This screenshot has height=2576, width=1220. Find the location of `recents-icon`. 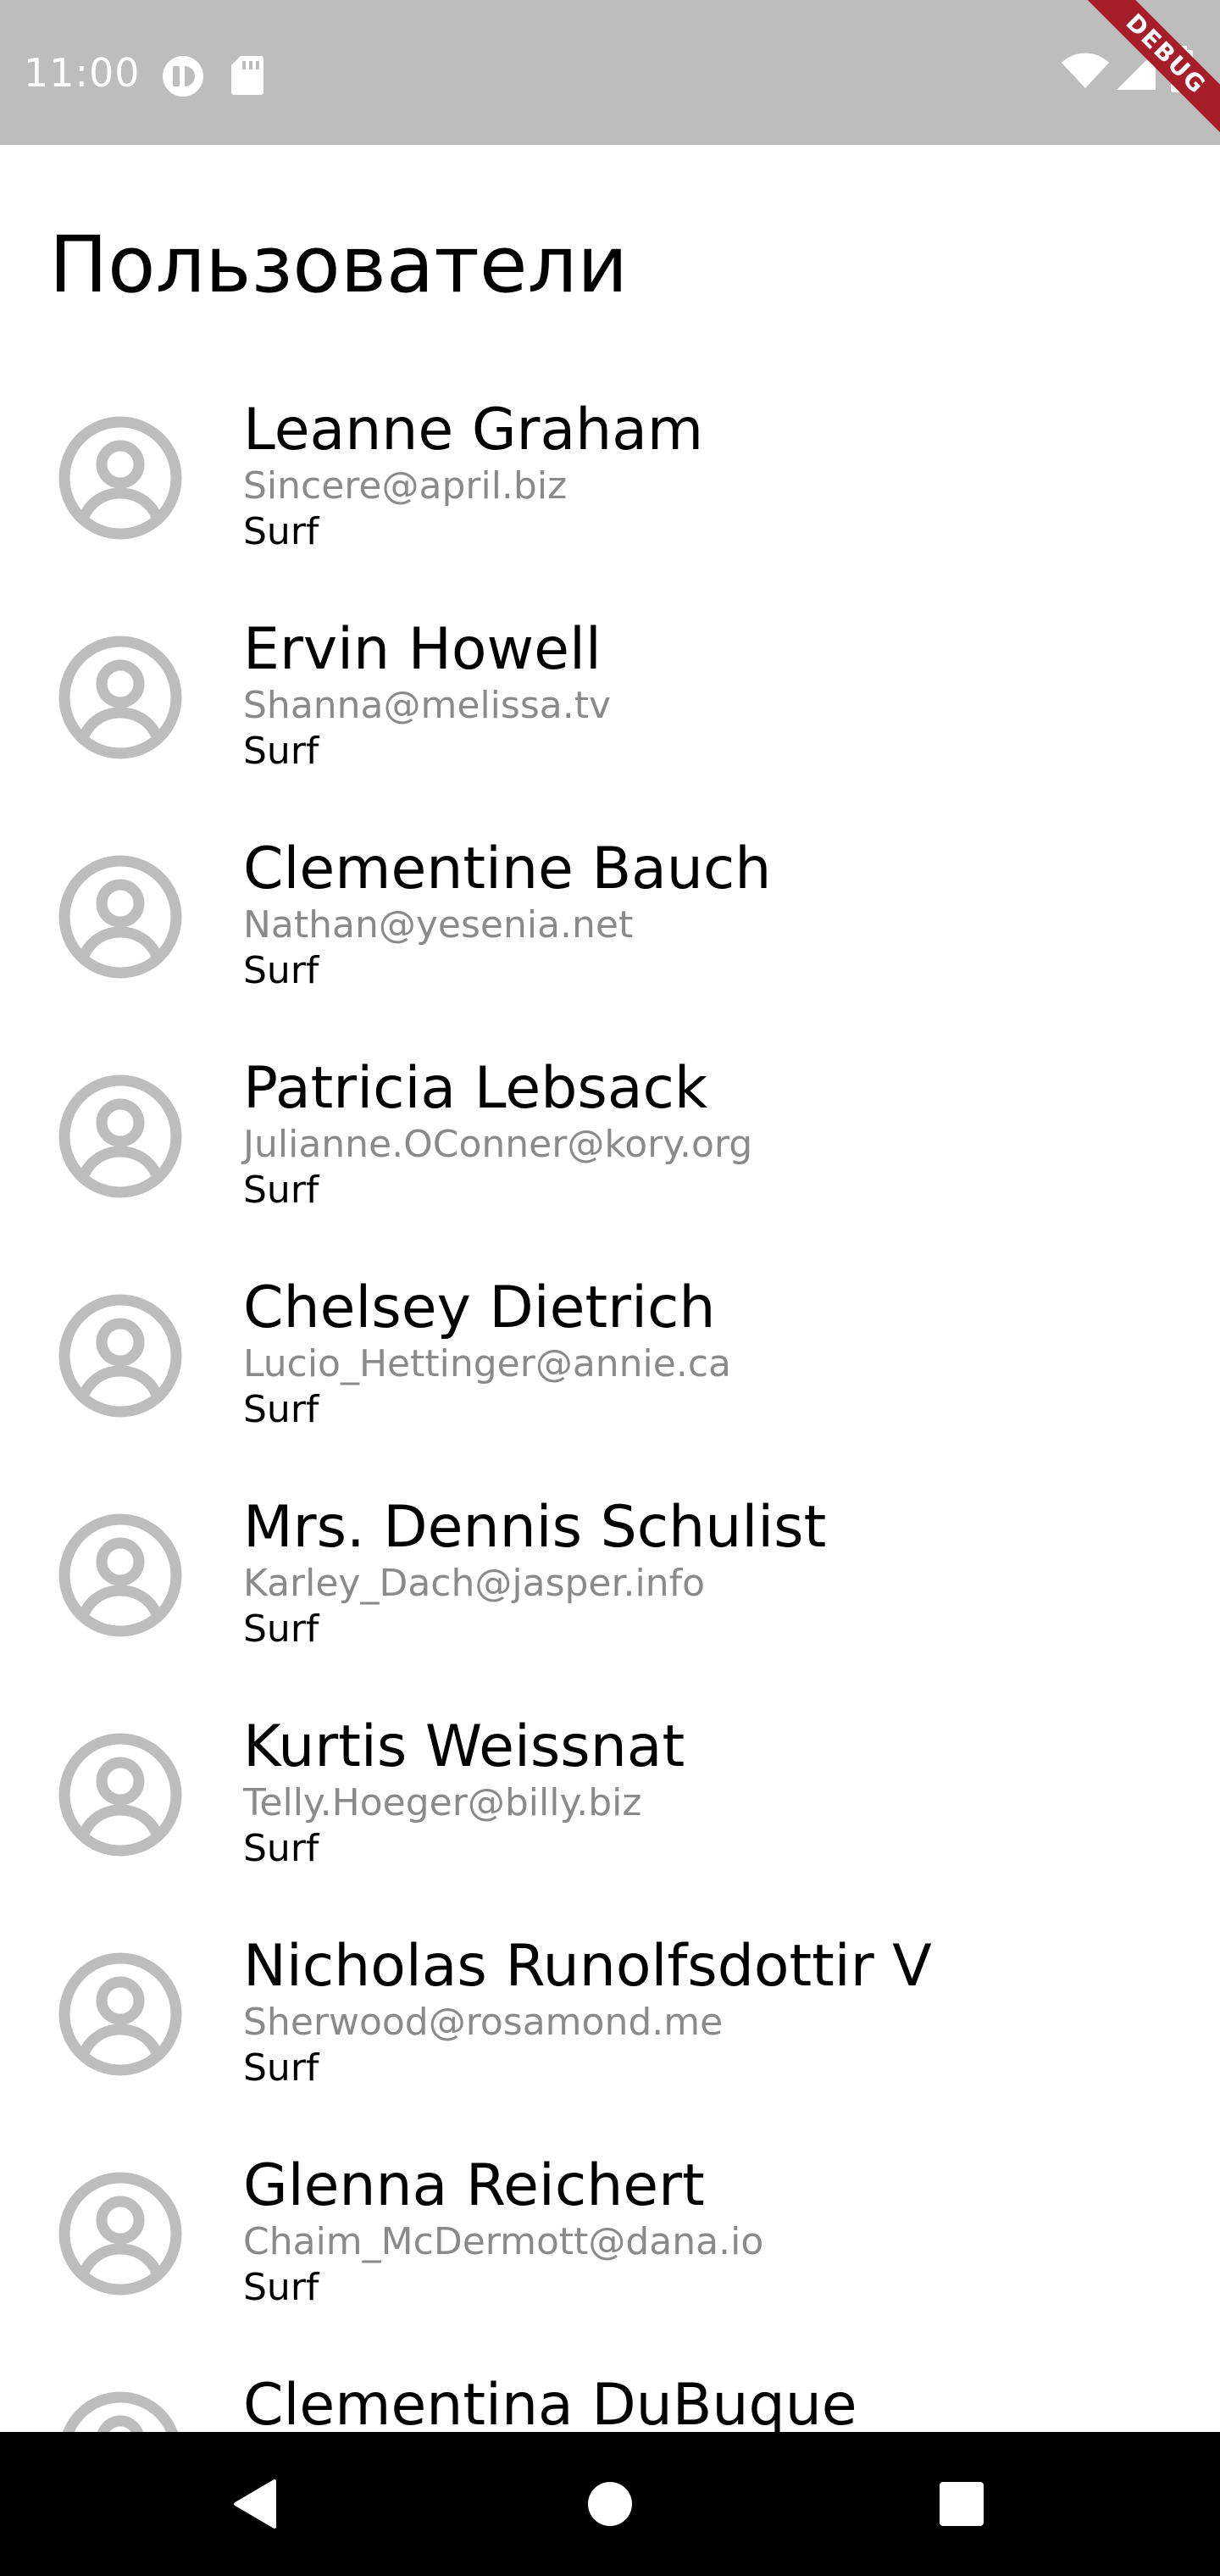

recents-icon is located at coordinates (961, 2504).